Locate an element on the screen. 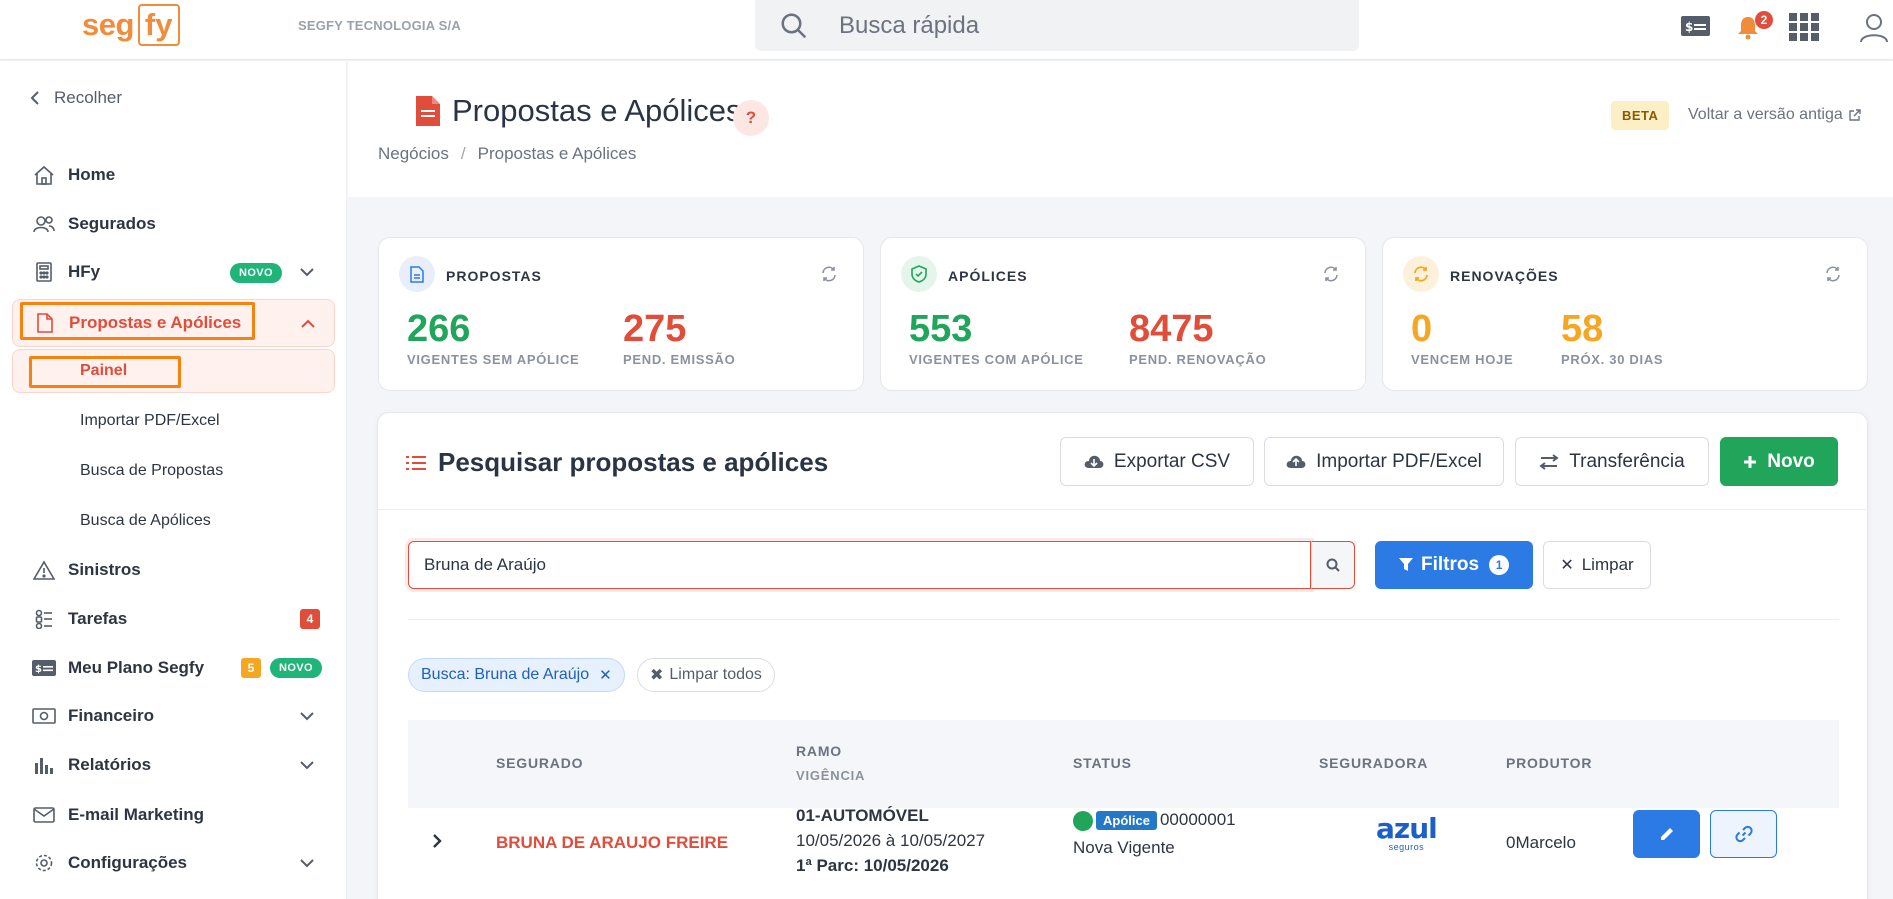 The image size is (1893, 899). edit-button is located at coordinates (1666, 834).